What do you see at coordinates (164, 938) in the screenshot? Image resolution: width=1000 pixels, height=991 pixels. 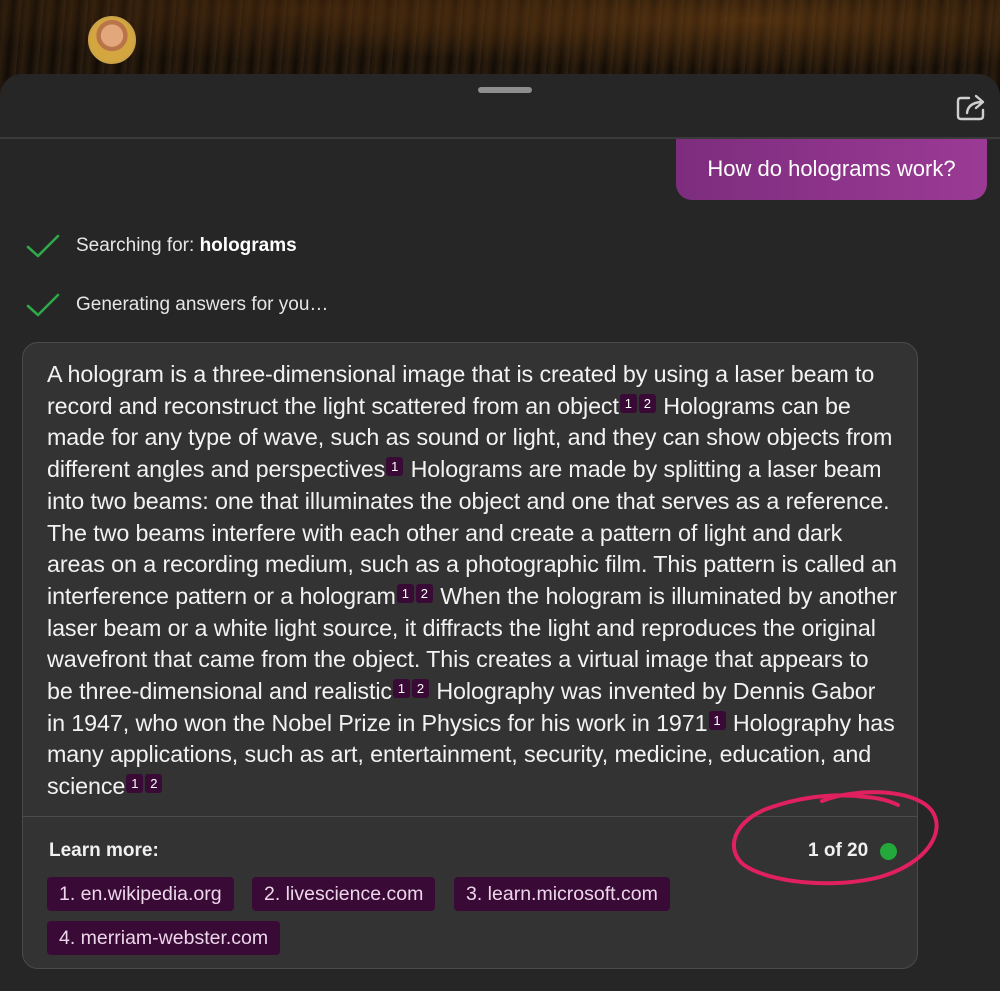 I see `source-link-4: 4. merriam-webster.com` at bounding box center [164, 938].